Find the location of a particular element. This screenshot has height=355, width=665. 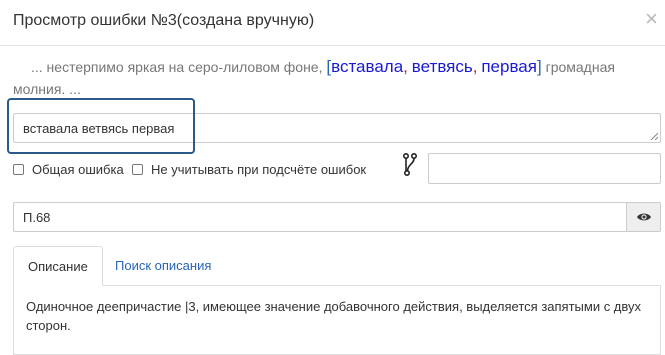

close-bracket: ] is located at coordinates (539, 66).